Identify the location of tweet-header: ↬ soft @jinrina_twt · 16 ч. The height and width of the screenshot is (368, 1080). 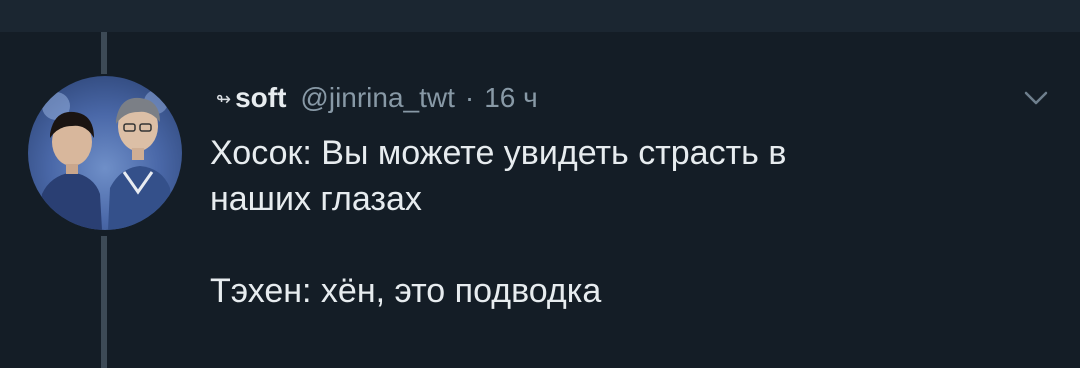
(377, 98).